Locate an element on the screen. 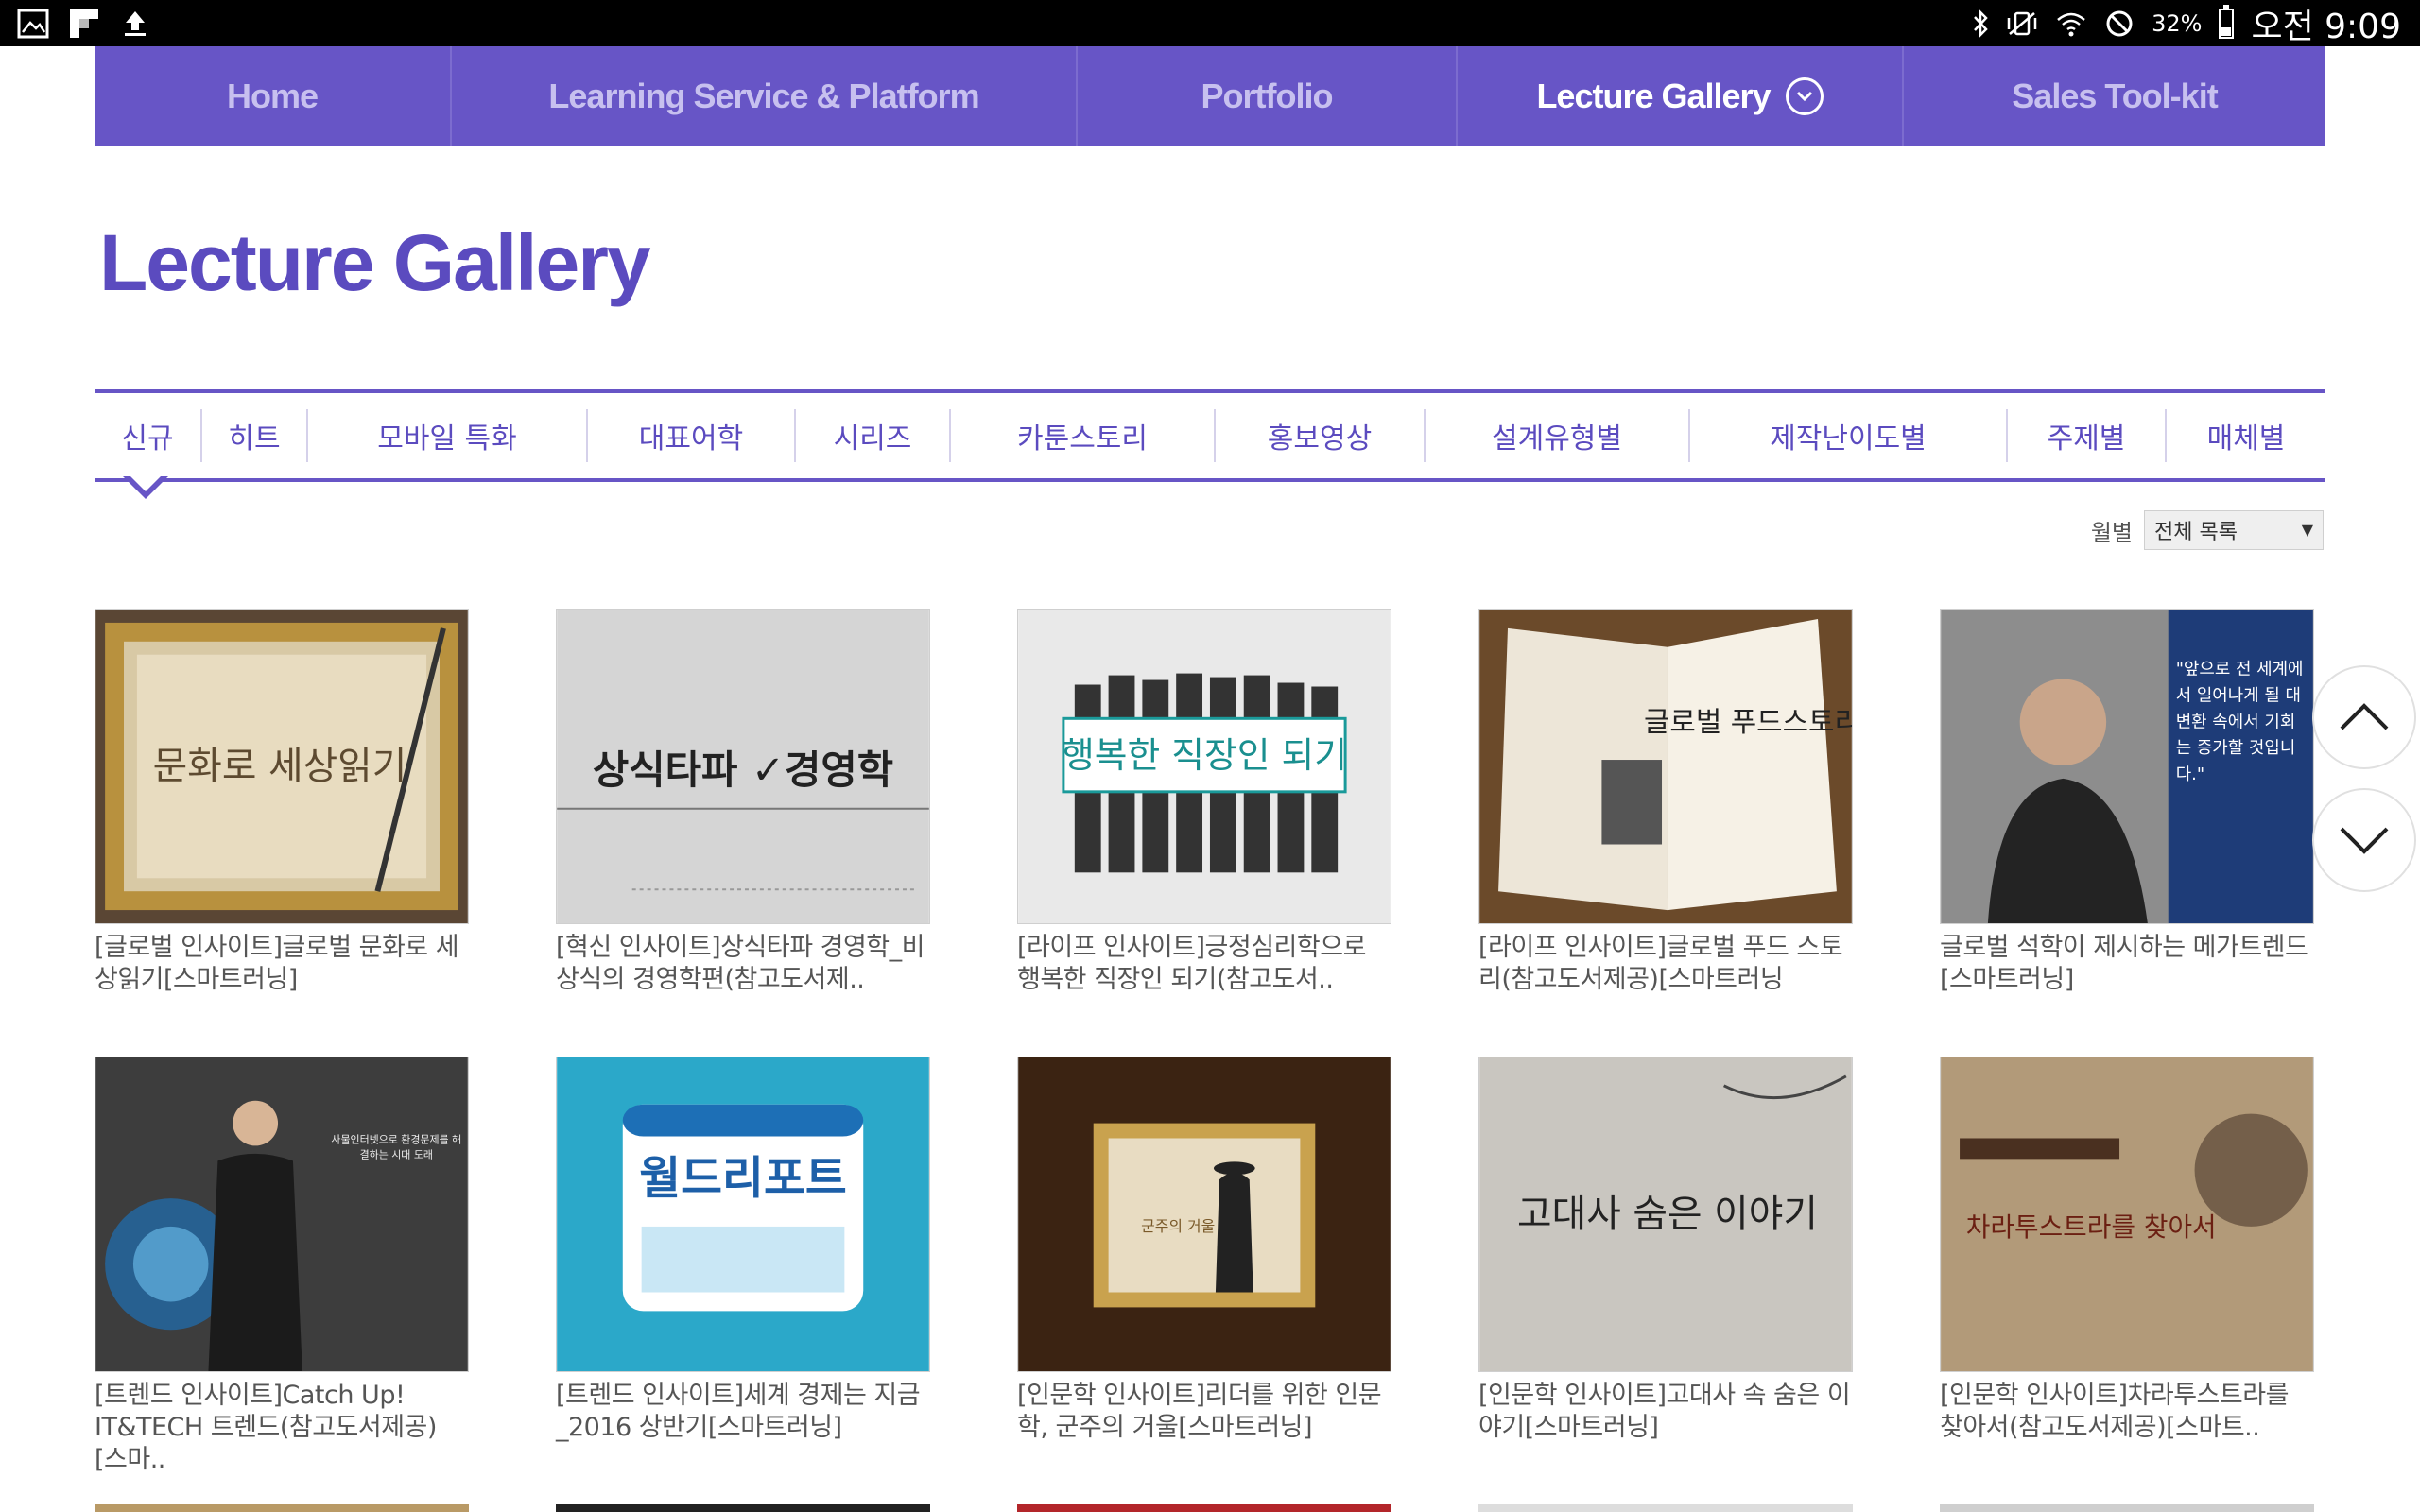 Image resolution: width=2420 pixels, height=1512 pixels. gallery-item: 문화로 세상읽기 [글로벌 인사이트]글로벌 문화로 세상읽기[스마트러닝] is located at coordinates (282, 802).